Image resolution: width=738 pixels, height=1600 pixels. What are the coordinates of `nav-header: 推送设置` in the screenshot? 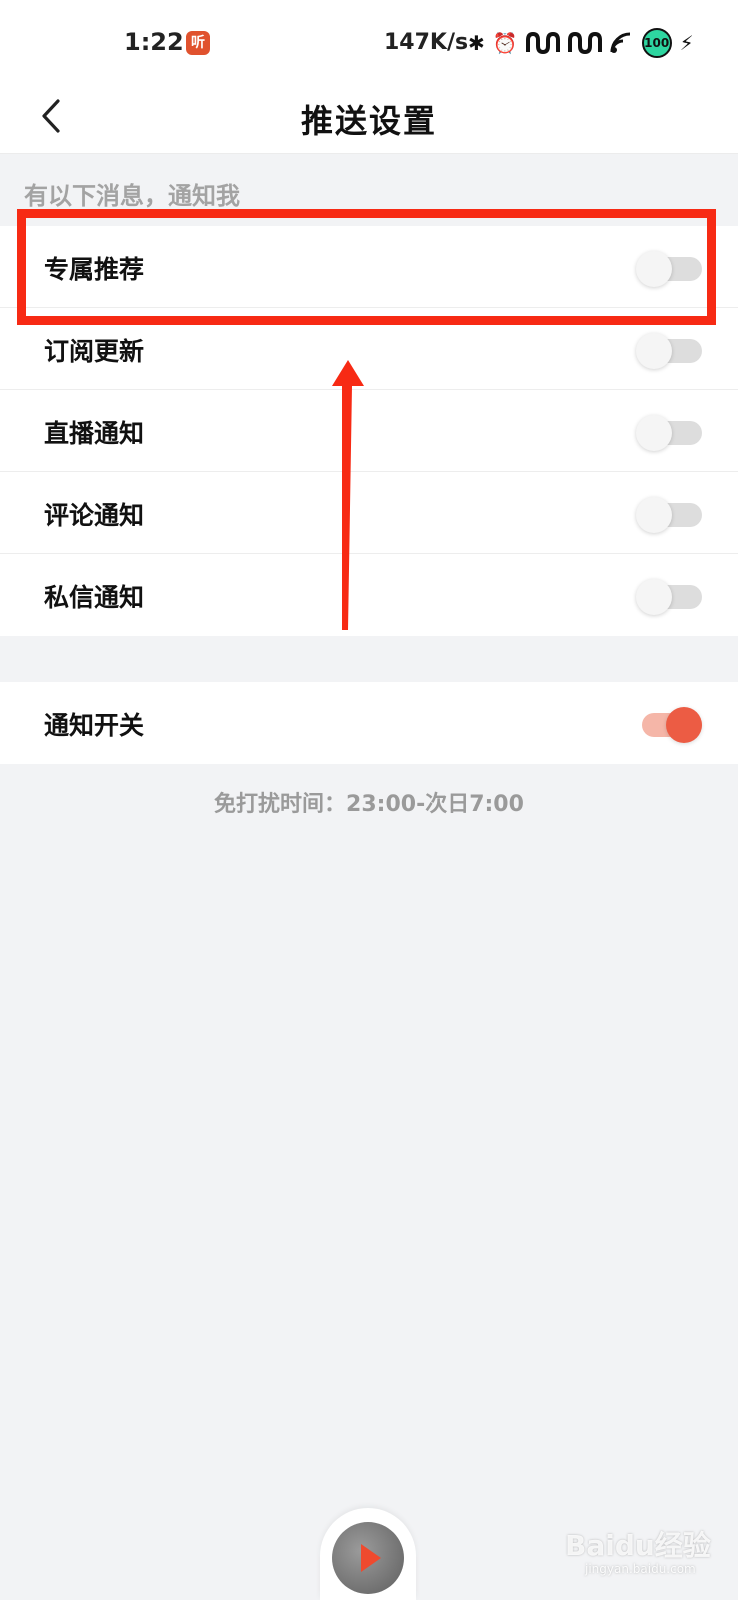 It's located at (369, 116).